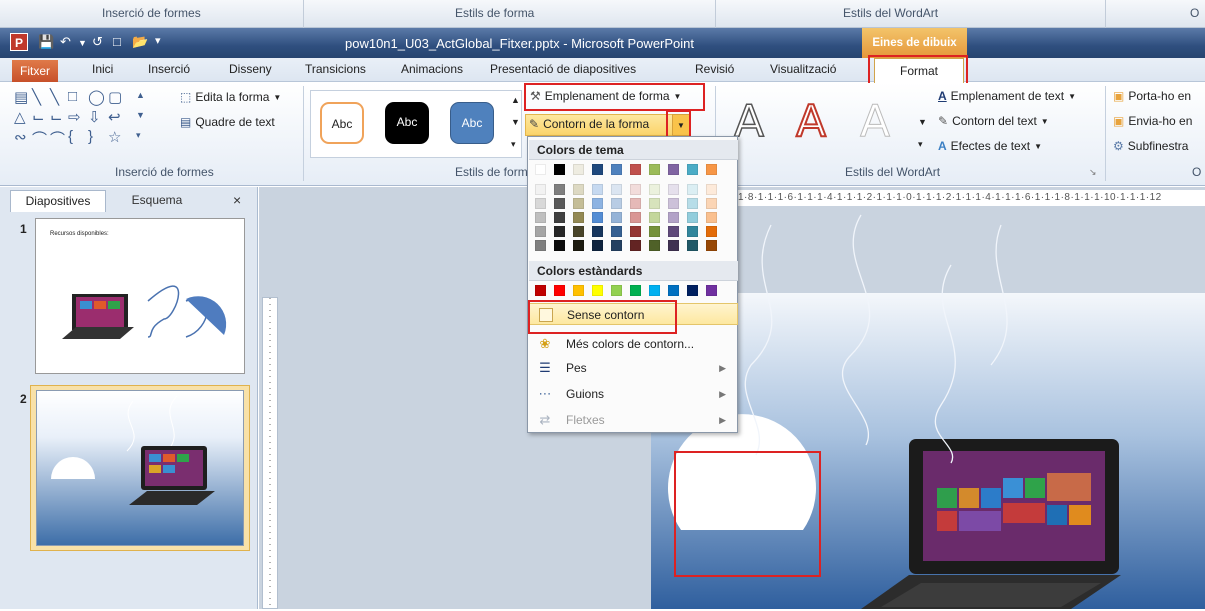  I want to click on wordart-more-icon: ▾, so click(920, 144).